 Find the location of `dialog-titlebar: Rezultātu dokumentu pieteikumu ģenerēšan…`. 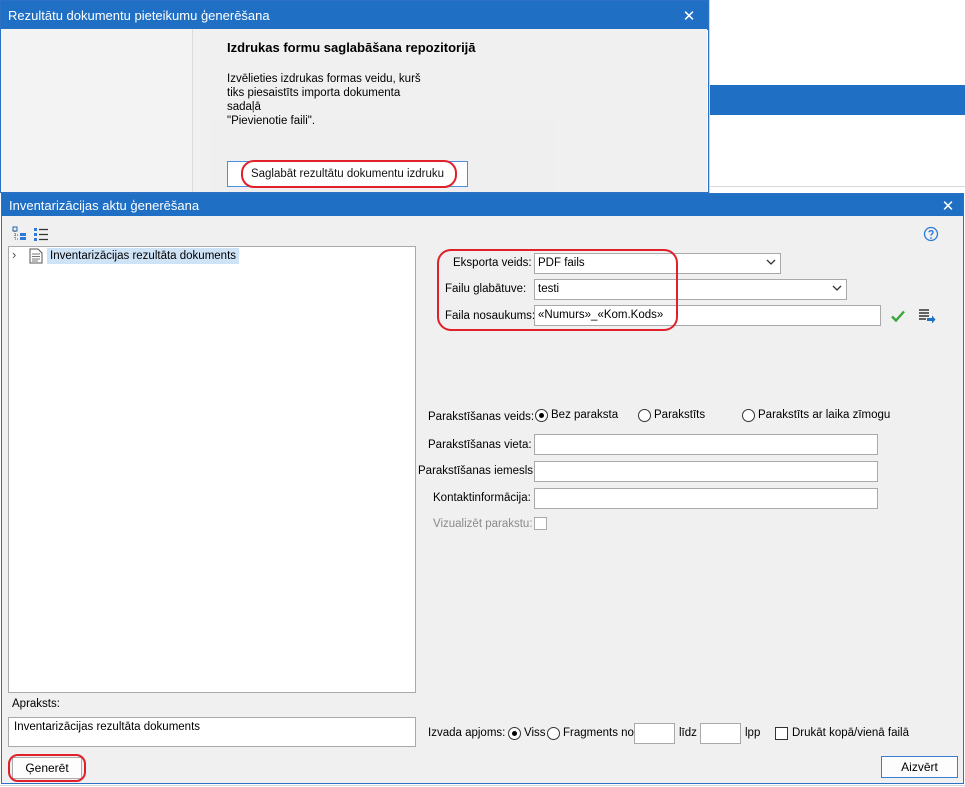

dialog-titlebar: Rezultātu dokumentu pieteikumu ģenerēšan… is located at coordinates (354, 15).